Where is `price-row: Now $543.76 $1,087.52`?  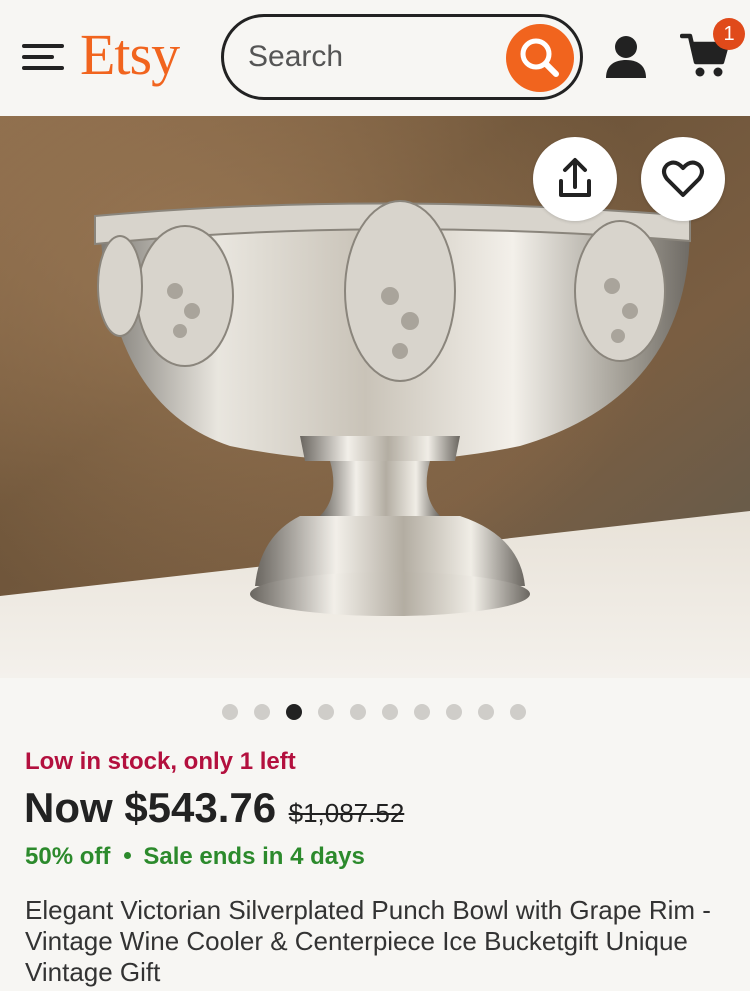 price-row: Now $543.76 $1,087.52 is located at coordinates (214, 808).